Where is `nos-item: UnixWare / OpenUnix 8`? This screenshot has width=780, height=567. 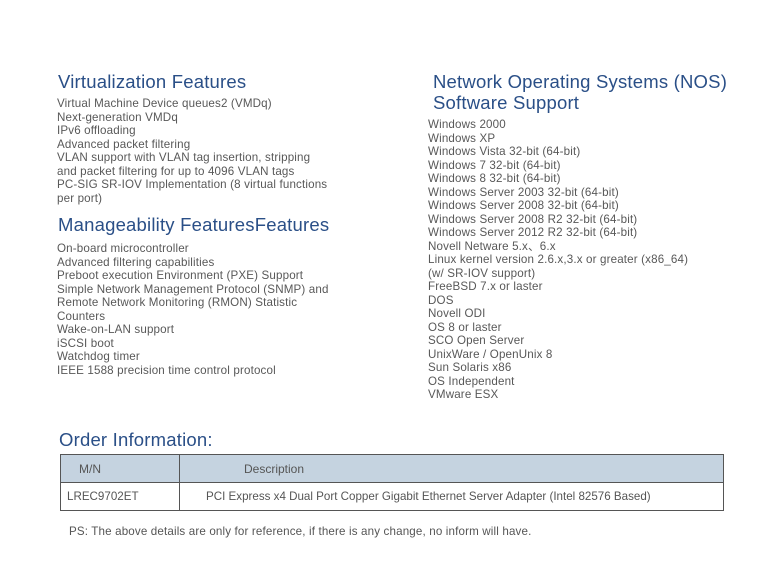
nos-item: UnixWare / OpenUnix 8 is located at coordinates (490, 354).